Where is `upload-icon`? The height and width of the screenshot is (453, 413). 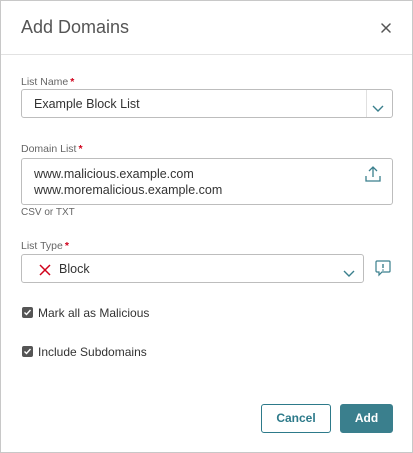 upload-icon is located at coordinates (373, 174).